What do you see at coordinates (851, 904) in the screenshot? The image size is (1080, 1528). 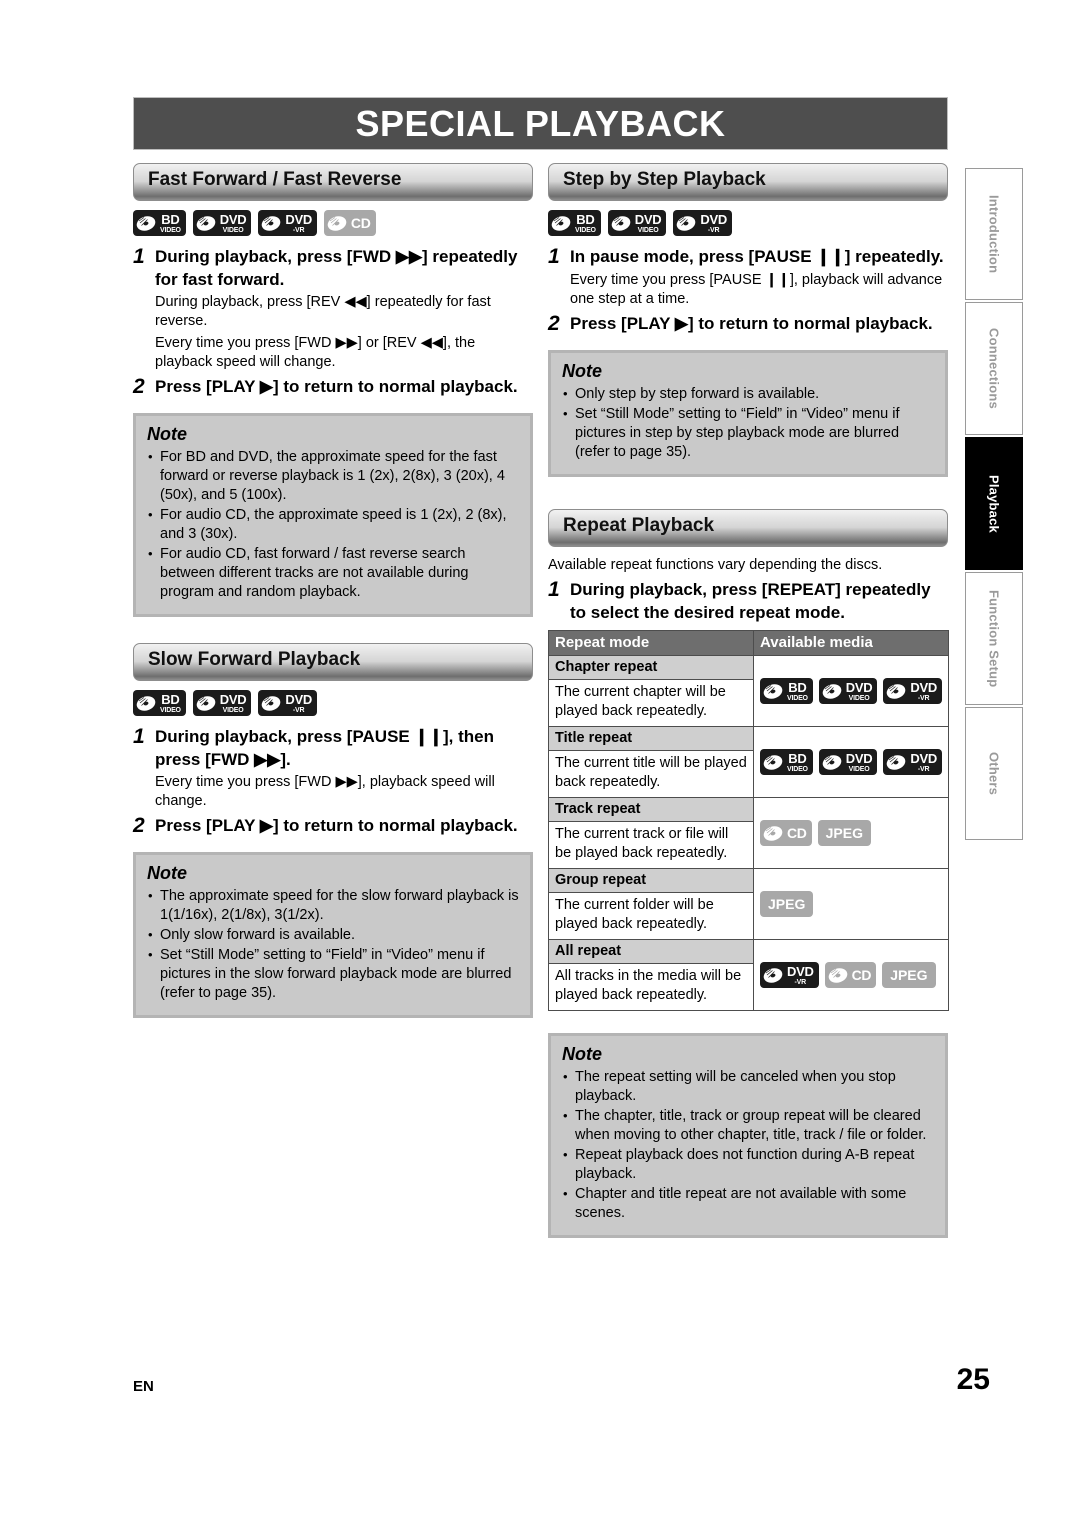 I see `repeat-media-cell: JPEG` at bounding box center [851, 904].